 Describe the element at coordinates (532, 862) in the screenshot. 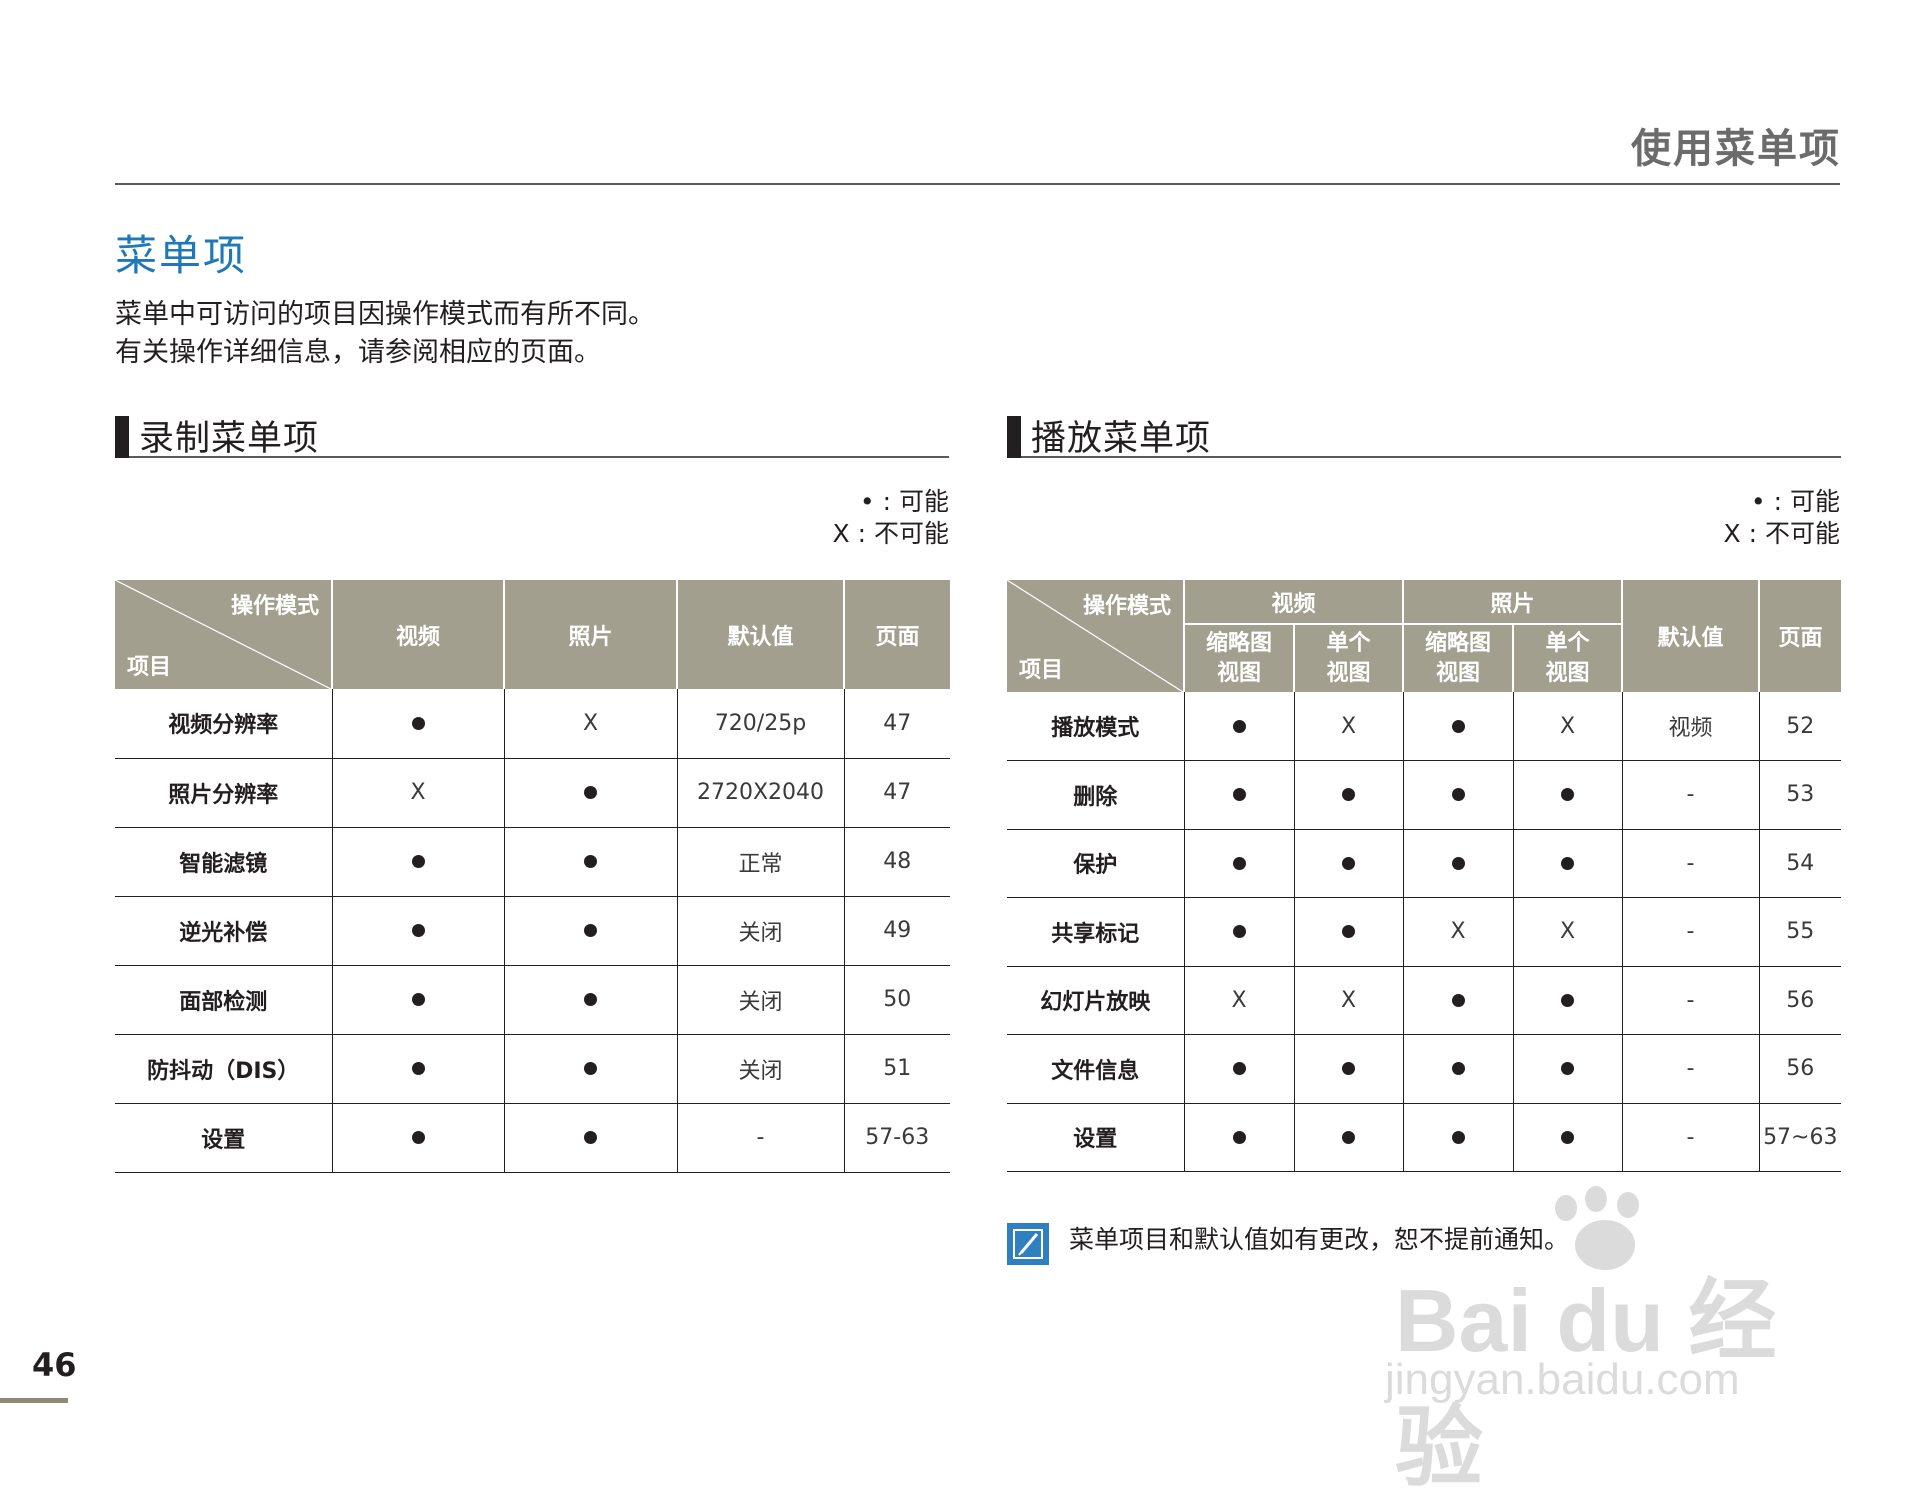

I see `table-row: 智能滤镜 正常 48` at that location.